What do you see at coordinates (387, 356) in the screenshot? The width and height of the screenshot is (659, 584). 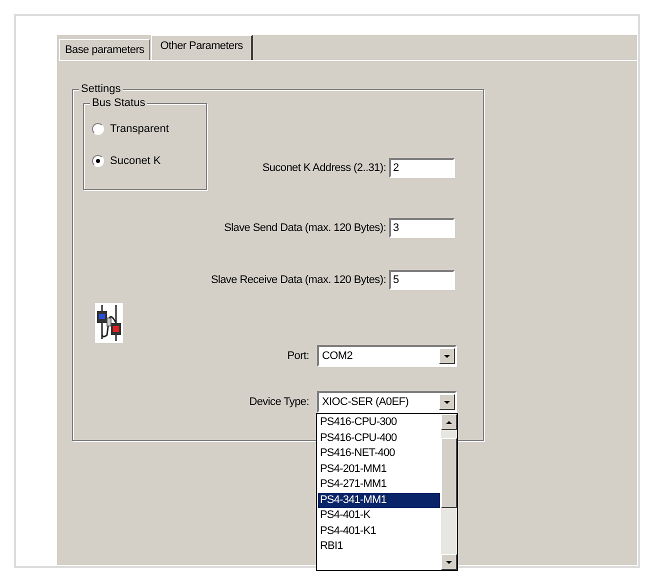 I see `dropdown: COM2` at bounding box center [387, 356].